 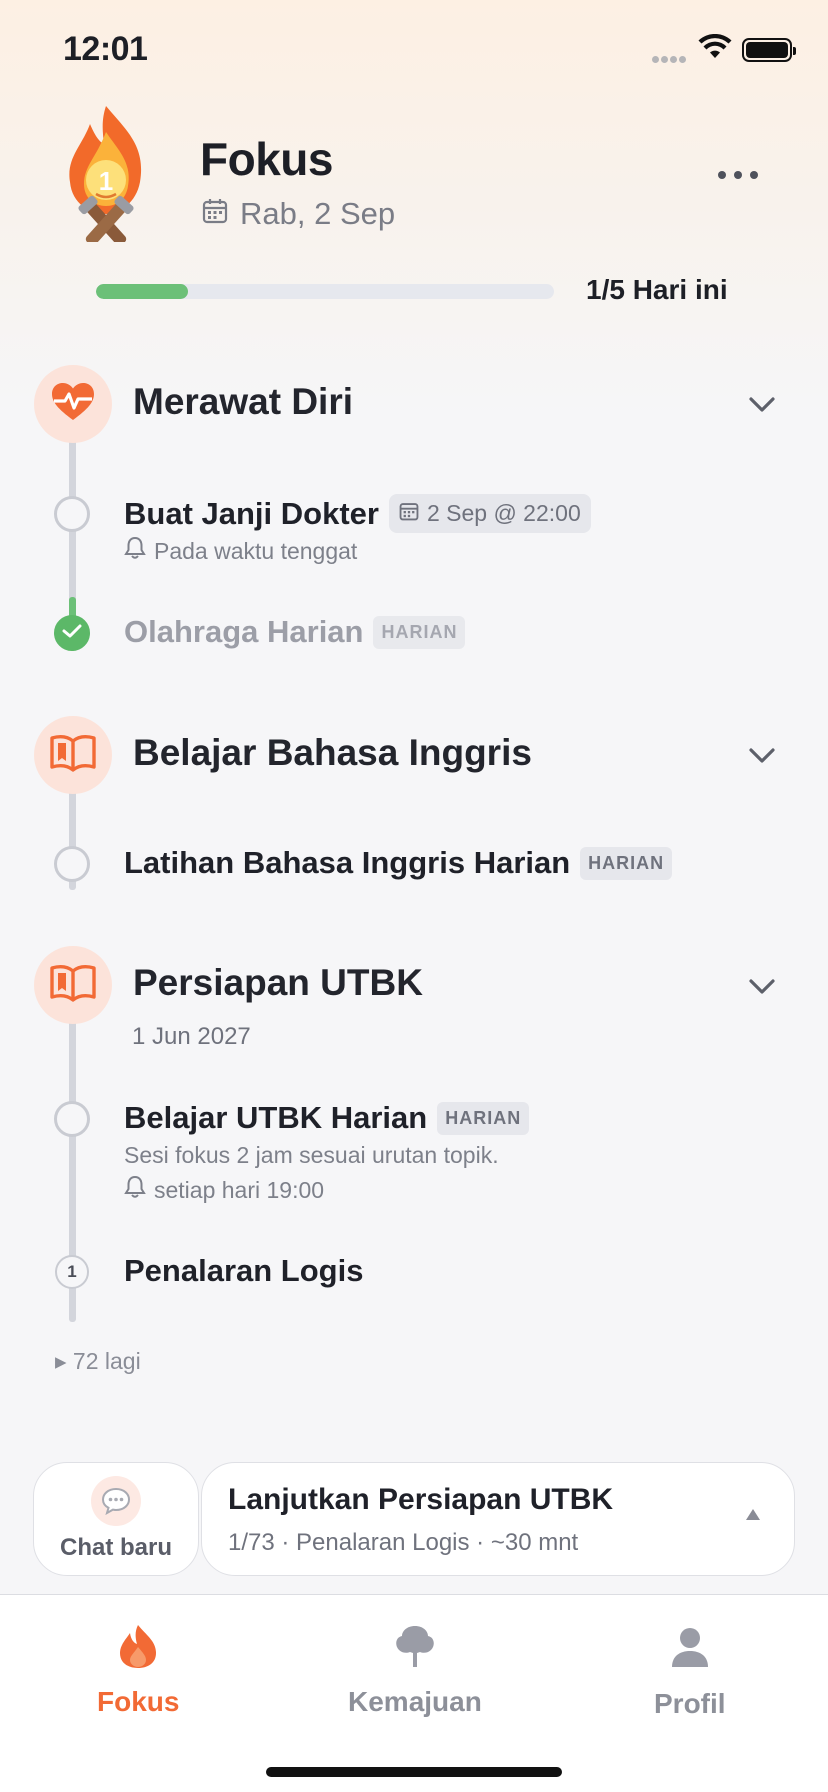 What do you see at coordinates (106, 181) in the screenshot?
I see `svg-text: 1` at bounding box center [106, 181].